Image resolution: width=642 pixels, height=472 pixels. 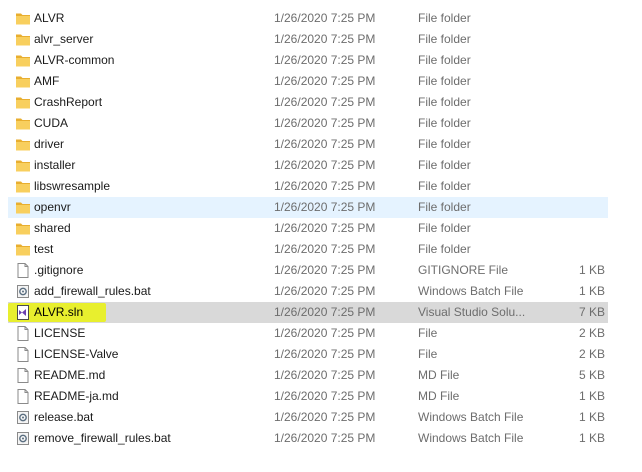 What do you see at coordinates (76, 354) in the screenshot?
I see `file-name: LICENSE-Valve` at bounding box center [76, 354].